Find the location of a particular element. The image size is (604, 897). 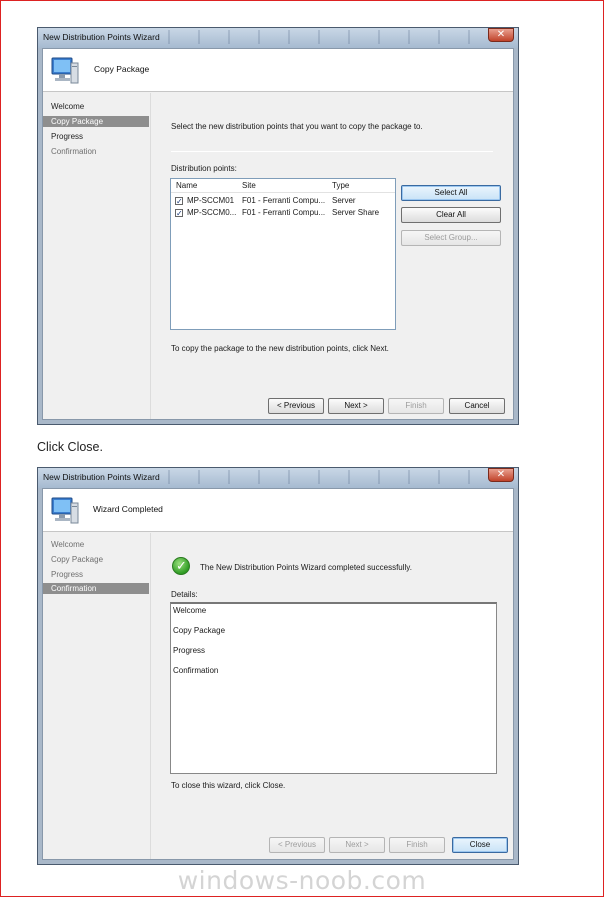

column-header-name: Name is located at coordinates (186, 185).